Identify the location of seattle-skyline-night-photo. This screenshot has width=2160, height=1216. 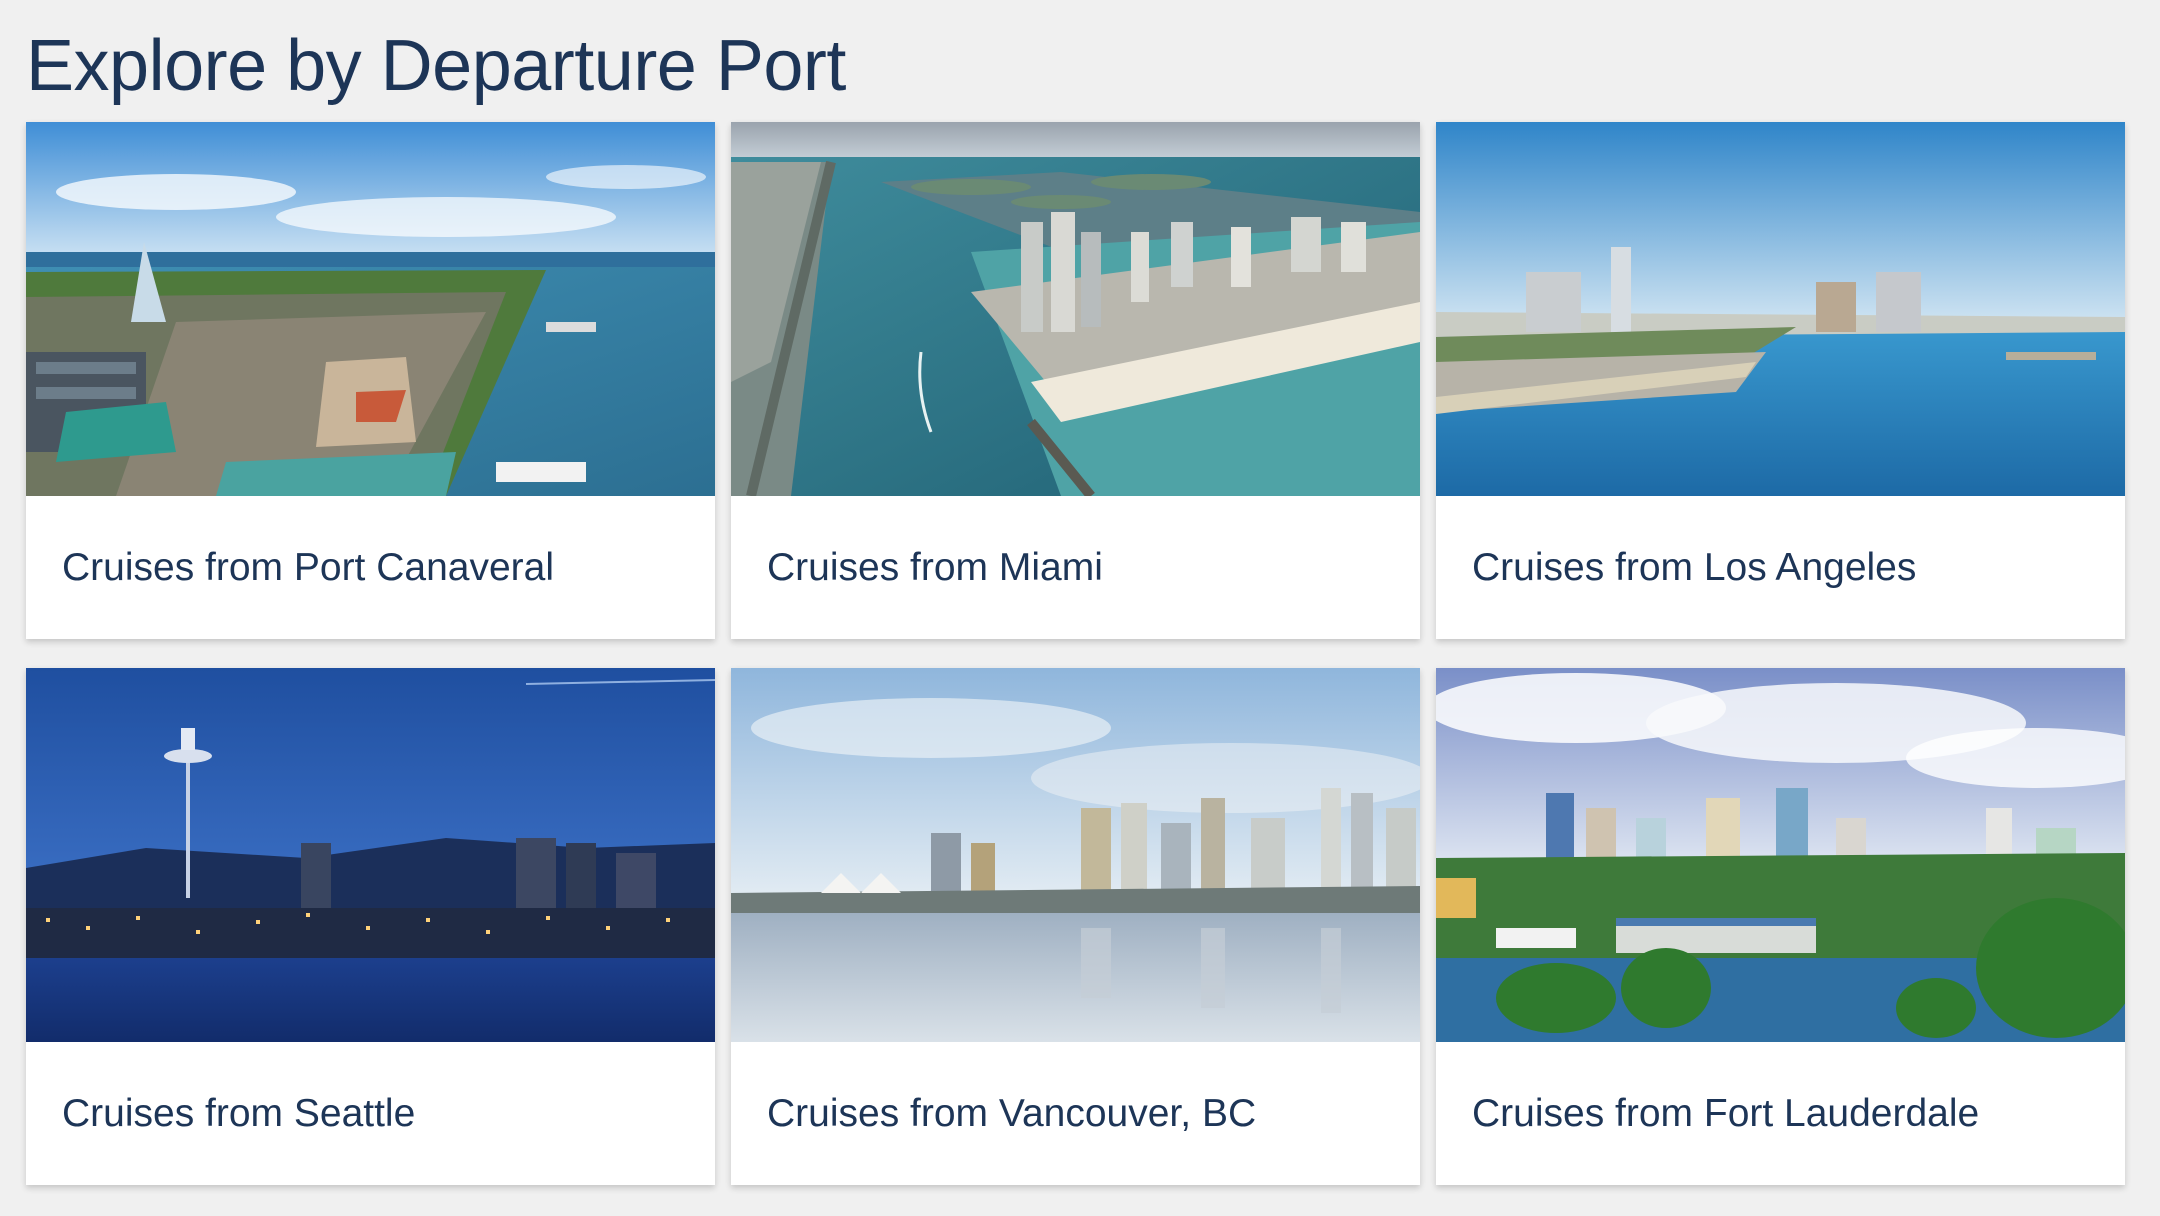
(370, 855).